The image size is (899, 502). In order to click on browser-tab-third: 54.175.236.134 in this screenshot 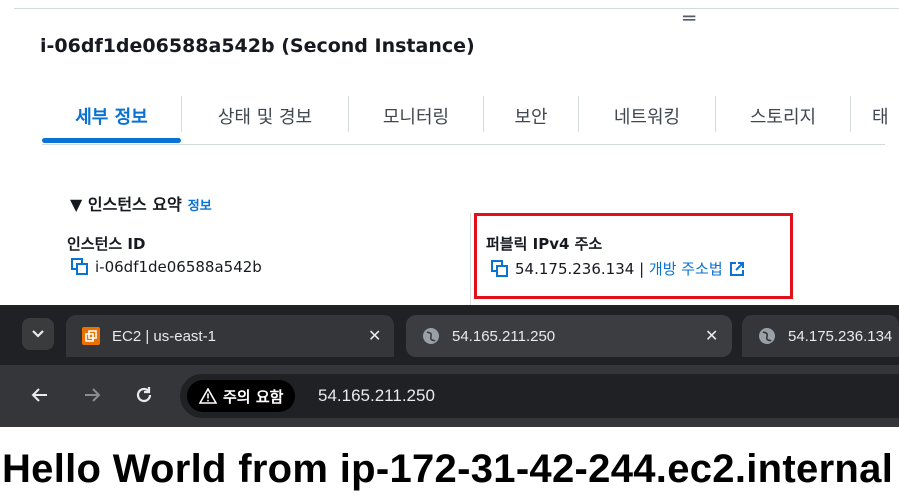, I will do `click(820, 336)`.